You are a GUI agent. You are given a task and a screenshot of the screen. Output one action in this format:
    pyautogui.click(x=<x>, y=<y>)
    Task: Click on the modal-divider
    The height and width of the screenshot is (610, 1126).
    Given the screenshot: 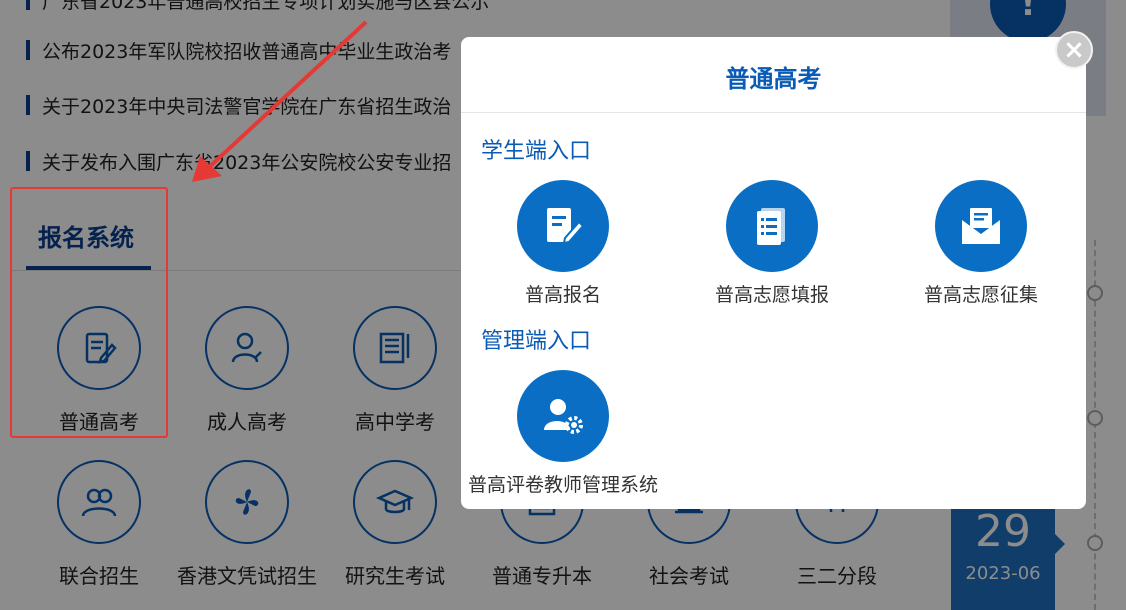 What is the action you would take?
    pyautogui.click(x=773, y=112)
    